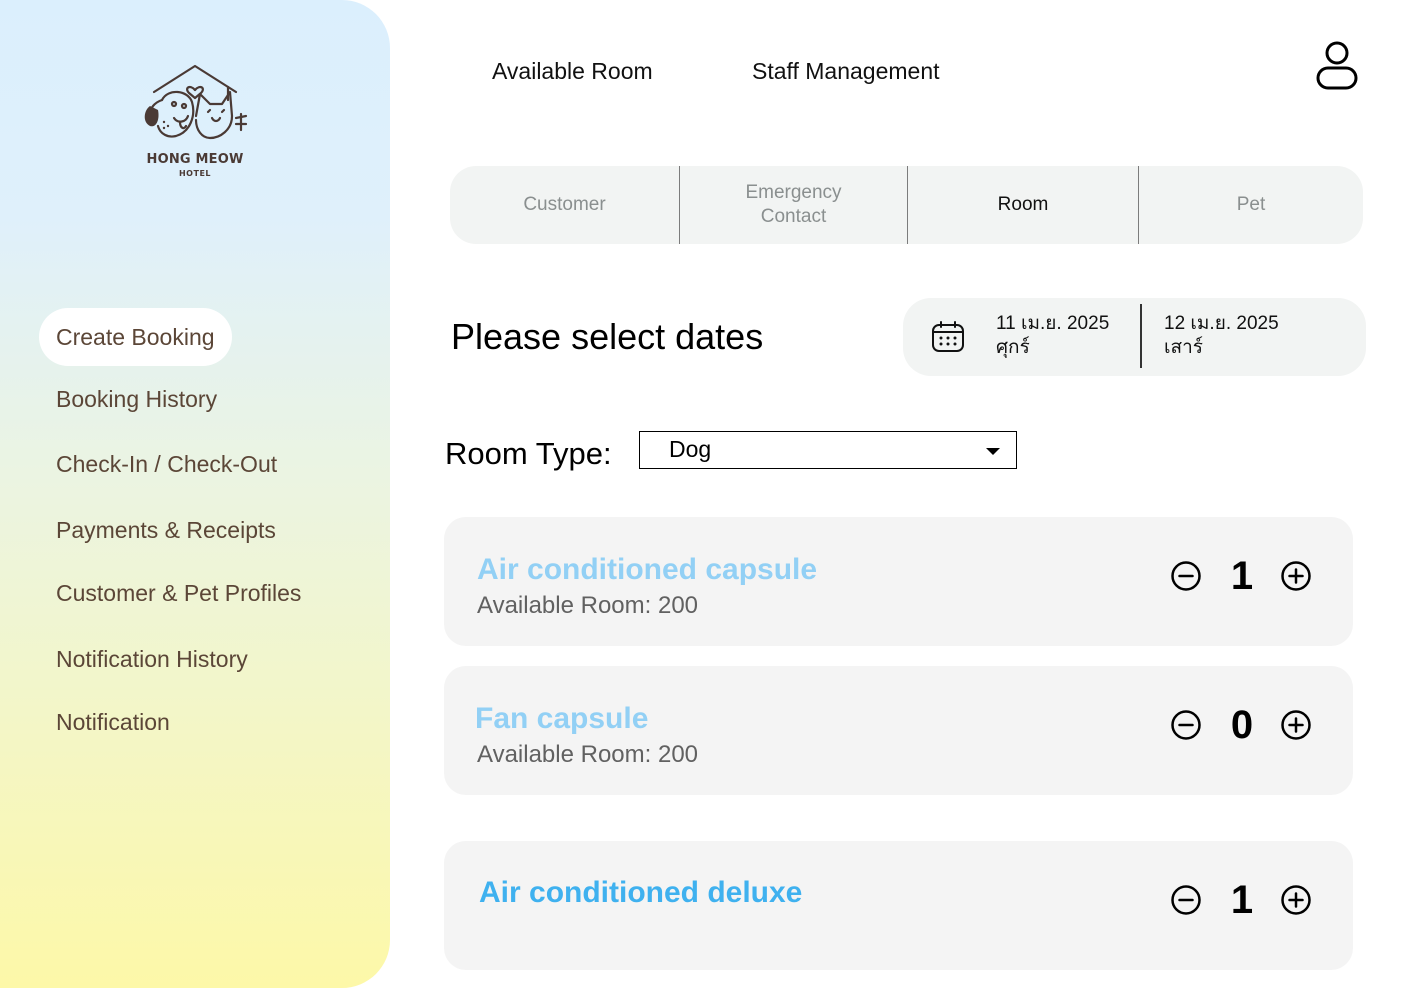  I want to click on check-in-date: 11 เม.ย. 2025 ศุกร์, so click(1052, 336).